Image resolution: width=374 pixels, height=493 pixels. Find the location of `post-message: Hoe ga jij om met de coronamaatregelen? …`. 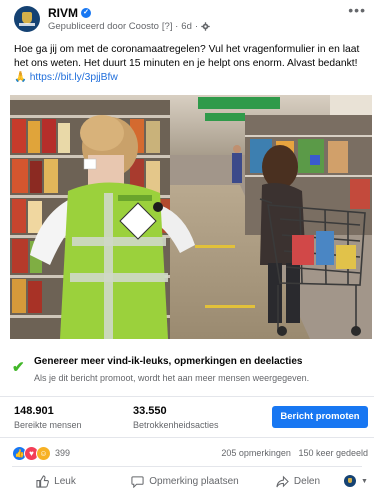

post-message: Hoe ga jij om met de coronamaatregelen? … is located at coordinates (187, 63).